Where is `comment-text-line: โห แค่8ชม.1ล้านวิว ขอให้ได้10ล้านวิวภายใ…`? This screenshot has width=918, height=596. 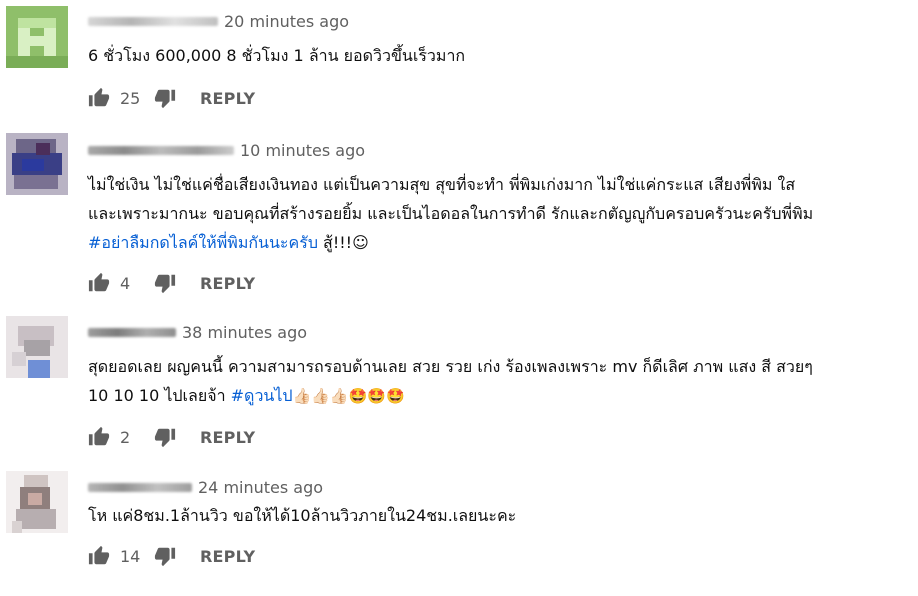
comment-text-line: โห แค่8ชม.1ล้านวิว ขอให้ได้10ล้านวิวภายใ… is located at coordinates (302, 515).